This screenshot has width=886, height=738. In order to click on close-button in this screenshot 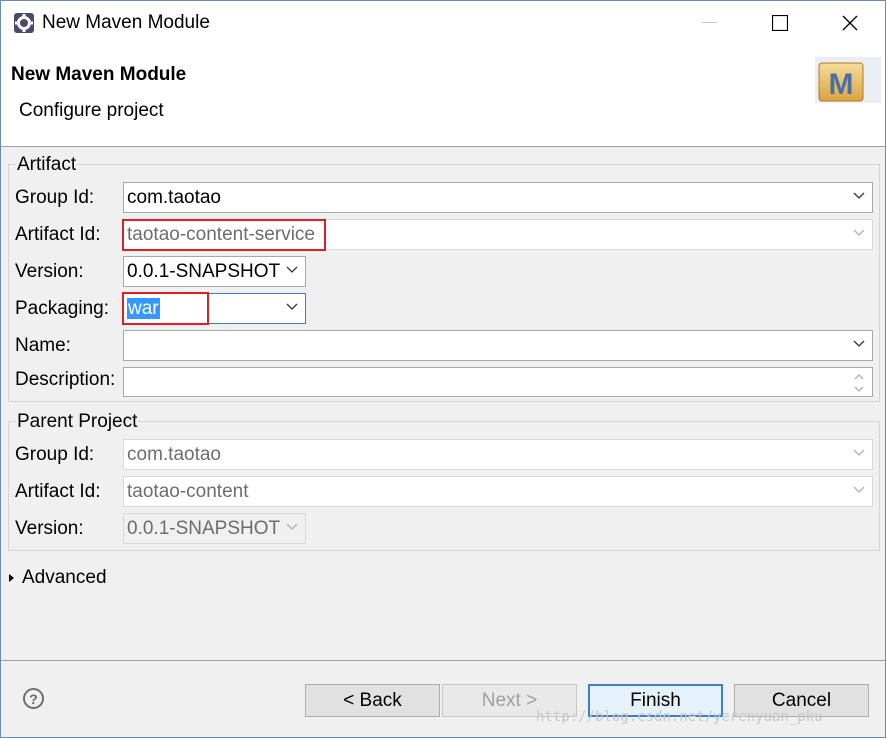, I will do `click(850, 23)`.